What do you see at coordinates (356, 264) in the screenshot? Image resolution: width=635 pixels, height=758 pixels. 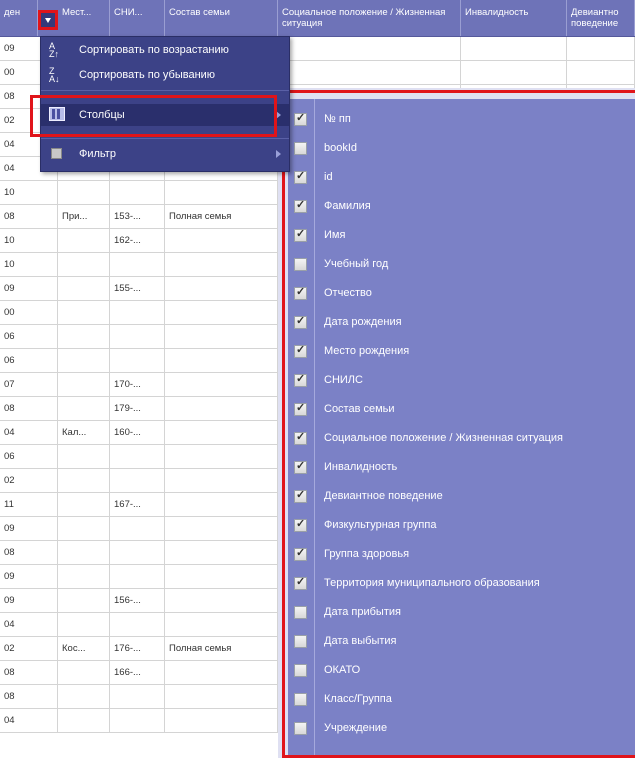 I see `column-label: Учебный год` at bounding box center [356, 264].